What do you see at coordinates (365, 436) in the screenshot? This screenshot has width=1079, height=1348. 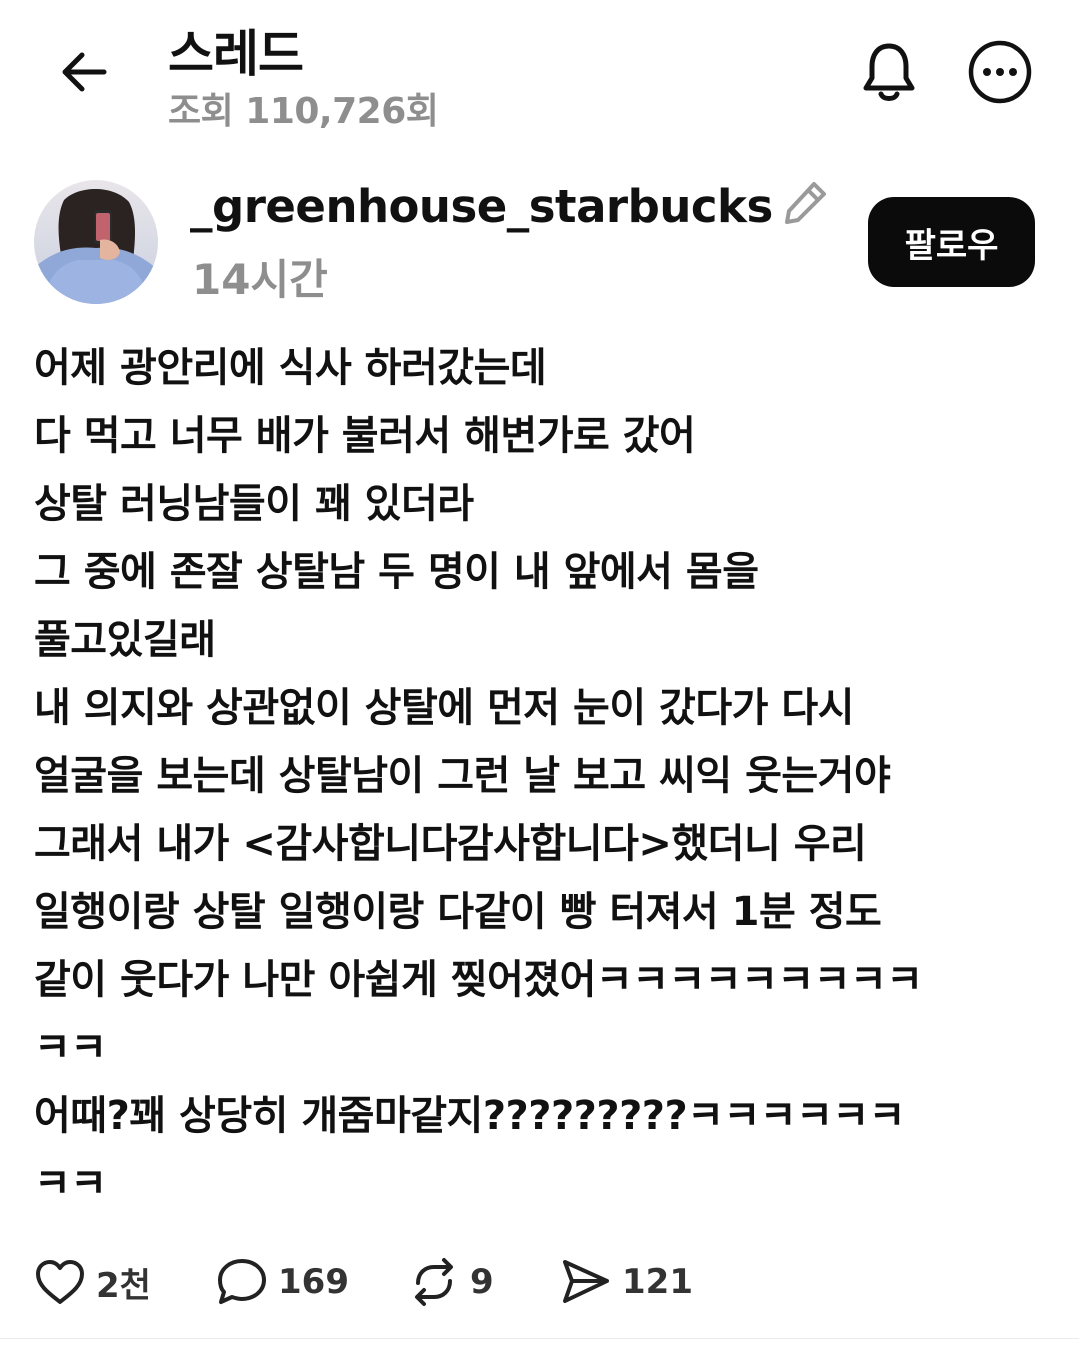 I see `post-text-line: 다 먹고 너무 배가 불러서 해변가로 갔어` at bounding box center [365, 436].